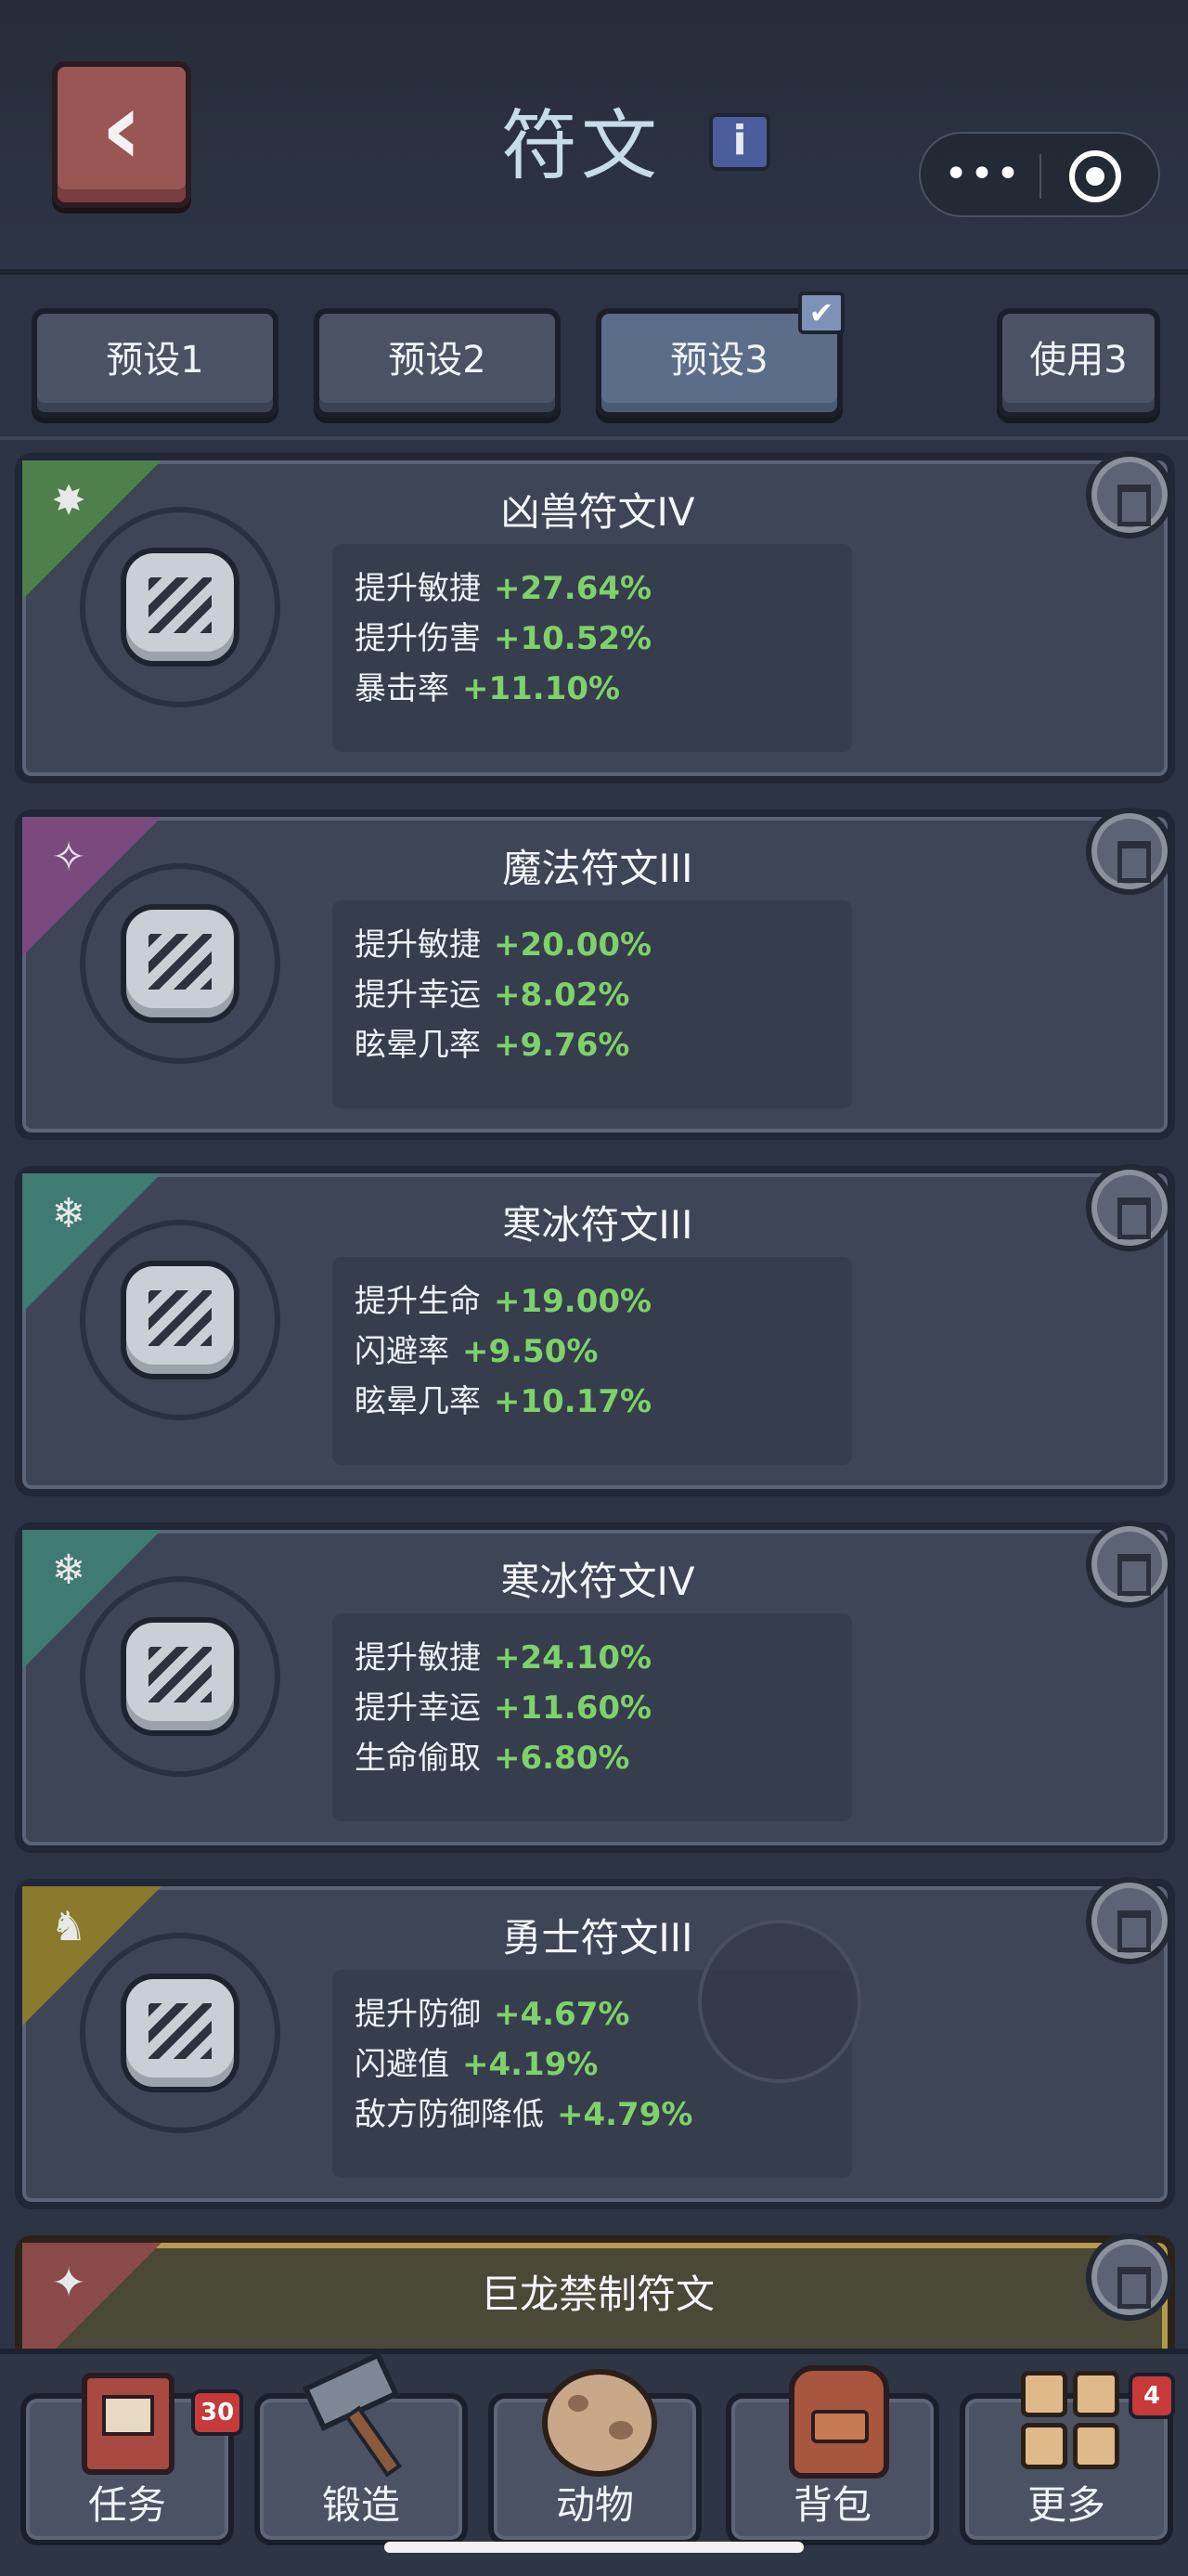 This screenshot has height=2576, width=1188. Describe the element at coordinates (1078, 360) in the screenshot. I see `button-label: 使用3` at that location.